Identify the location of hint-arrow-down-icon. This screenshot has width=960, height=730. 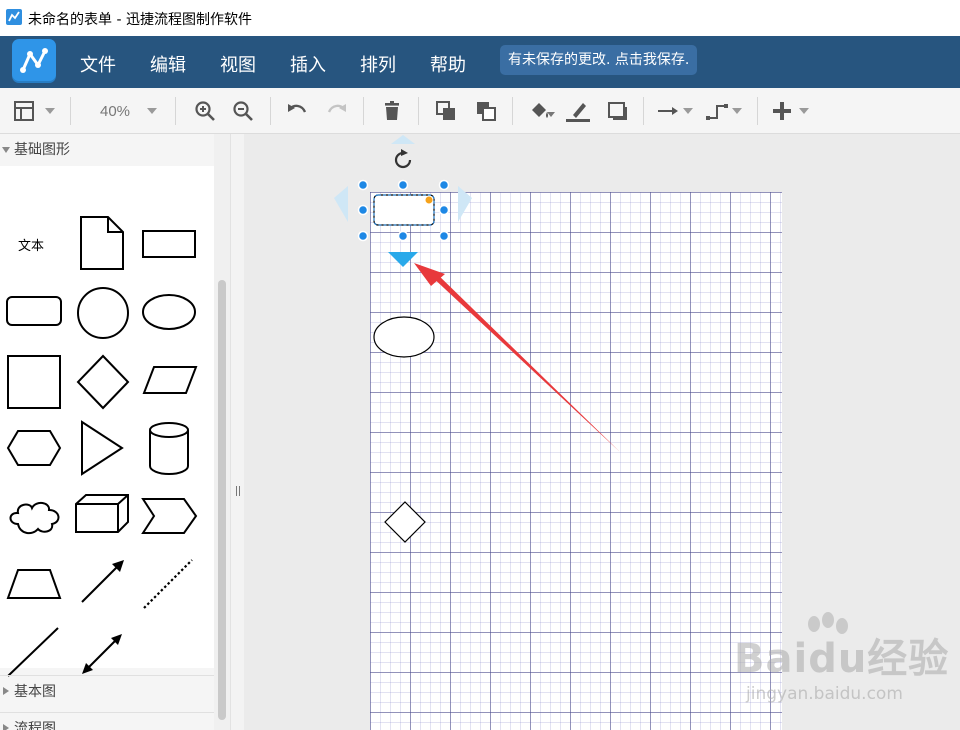
(403, 259).